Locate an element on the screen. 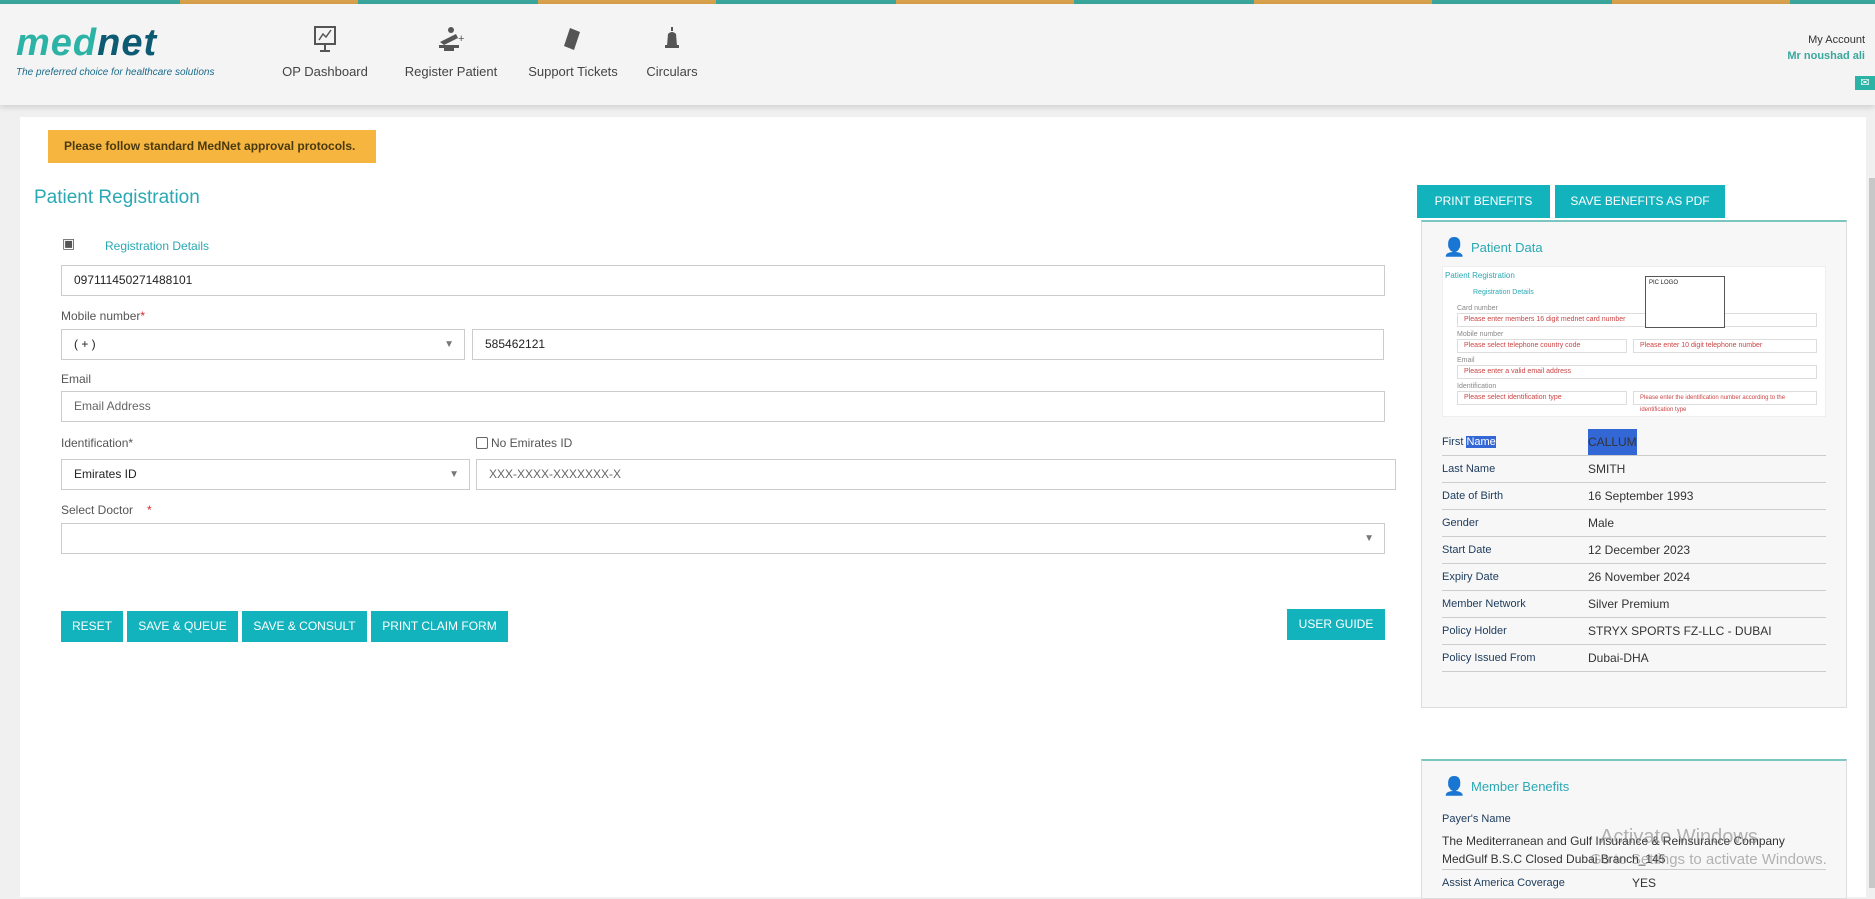 Image resolution: width=1875 pixels, height=899 pixels. doctor-select: ▼ is located at coordinates (723, 538).